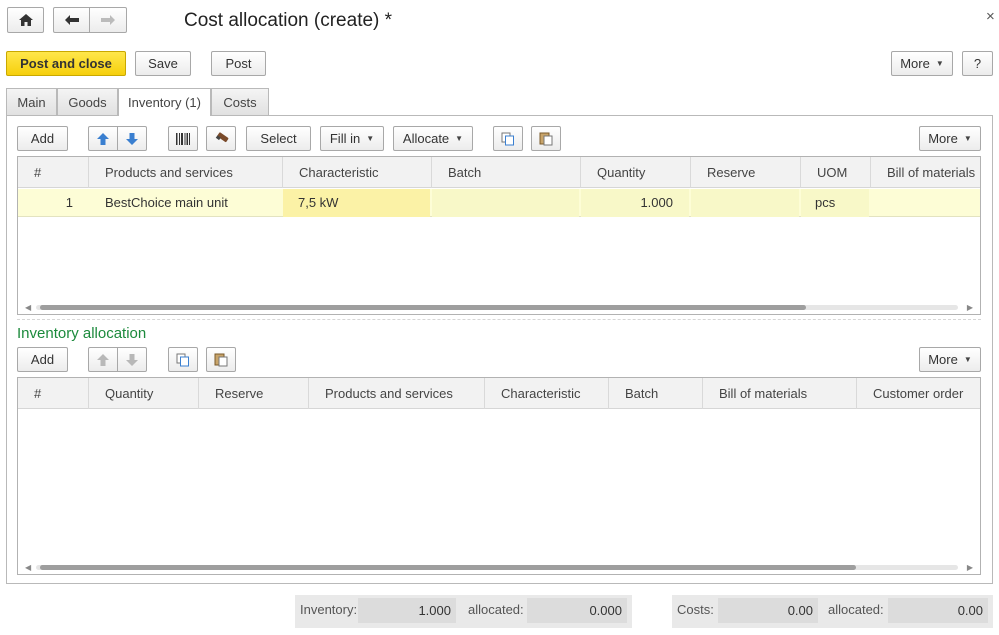  What do you see at coordinates (288, 20) in the screenshot?
I see `window-title: Cost allocation (create) *` at bounding box center [288, 20].